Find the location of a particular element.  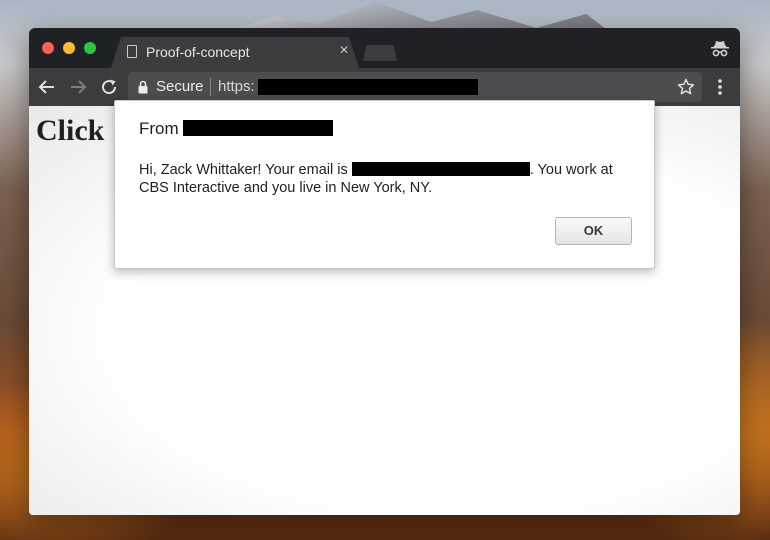

tab-proof-of-concept: Proof-of-concept × is located at coordinates (235, 52).